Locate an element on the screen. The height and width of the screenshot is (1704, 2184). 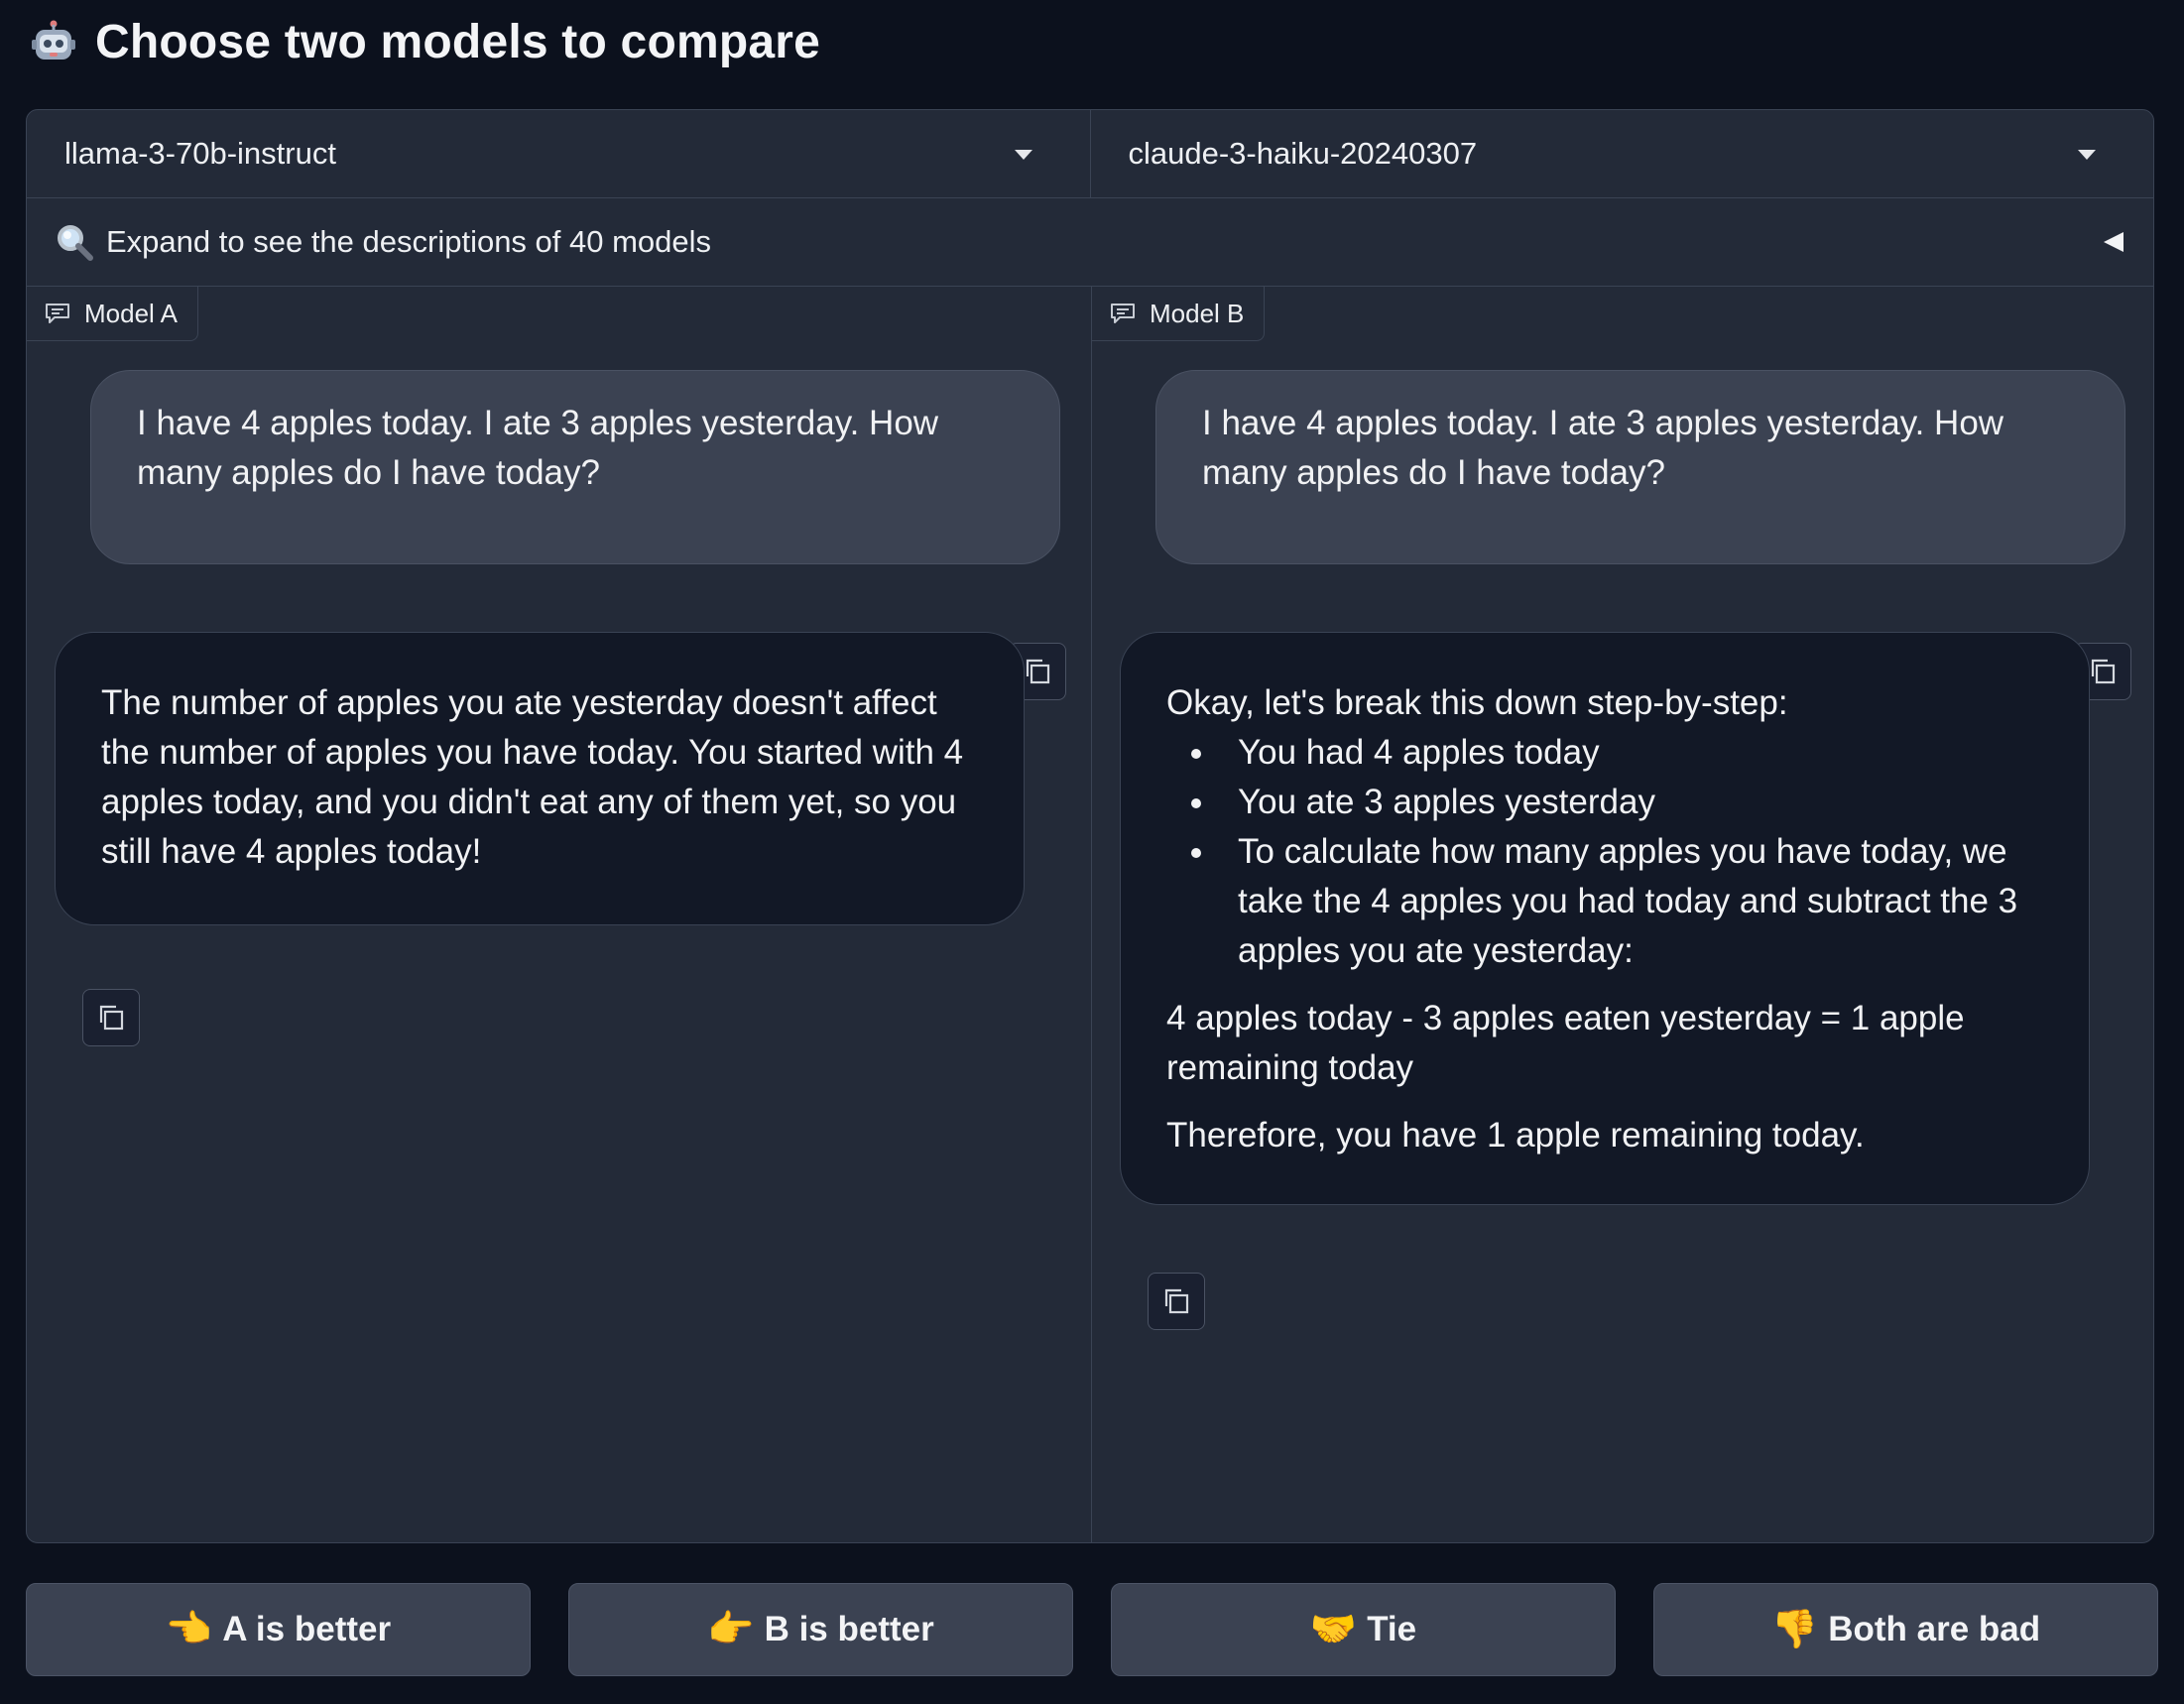
both-bad-button: 👎 Both are bad is located at coordinates (1905, 1629).